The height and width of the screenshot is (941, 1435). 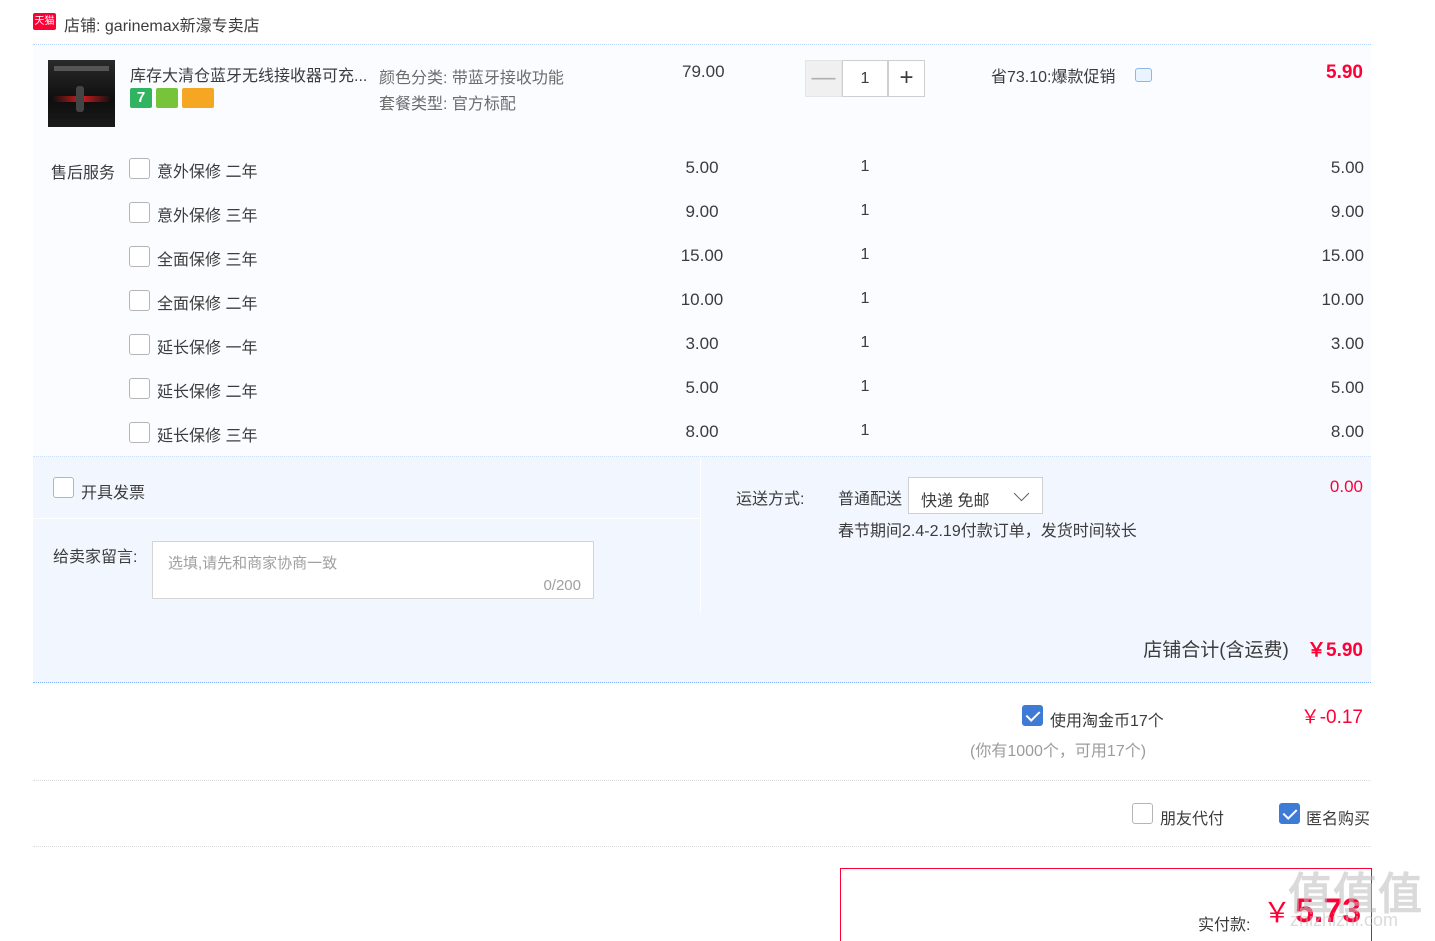 I want to click on quantity-decrease-button: —, so click(x=823, y=78).